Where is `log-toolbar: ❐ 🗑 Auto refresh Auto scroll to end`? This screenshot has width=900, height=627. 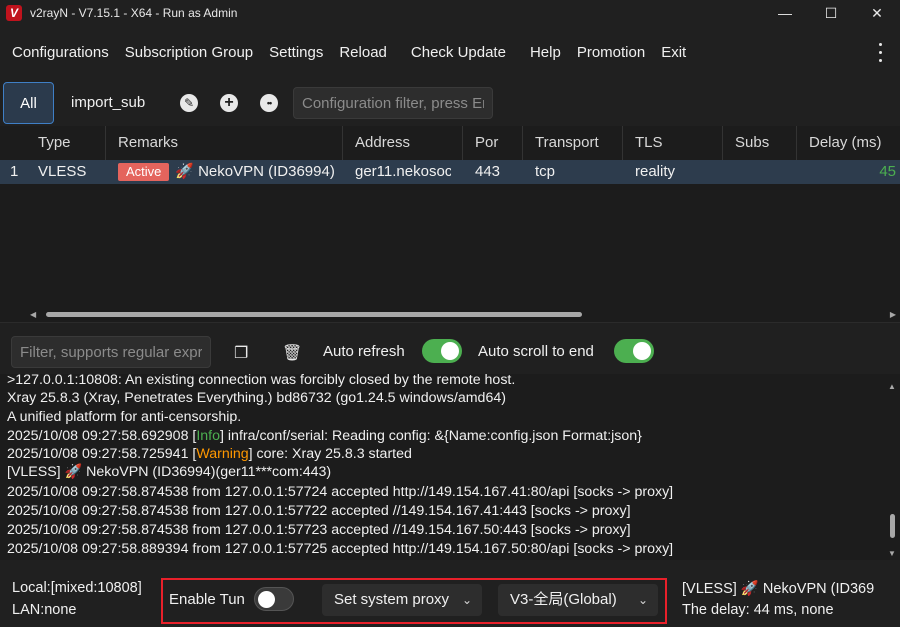
log-toolbar: ❐ 🗑 Auto refresh Auto scroll to end is located at coordinates (450, 348).